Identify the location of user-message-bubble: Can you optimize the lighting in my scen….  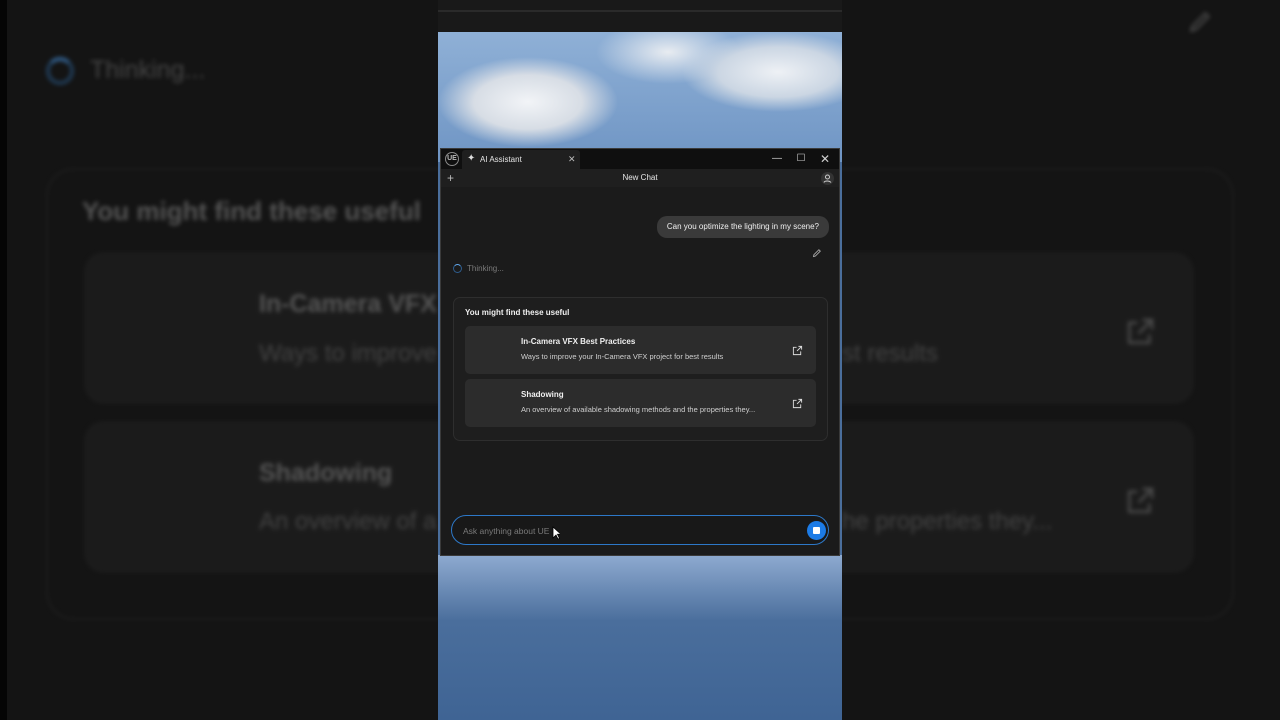
(742, 227).